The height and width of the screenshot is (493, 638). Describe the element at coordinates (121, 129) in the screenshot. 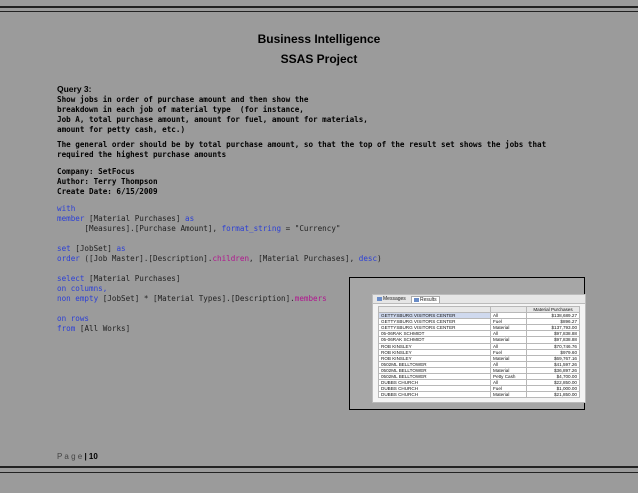

I see `description-line-4: amount for petty cash, etc.)` at that location.